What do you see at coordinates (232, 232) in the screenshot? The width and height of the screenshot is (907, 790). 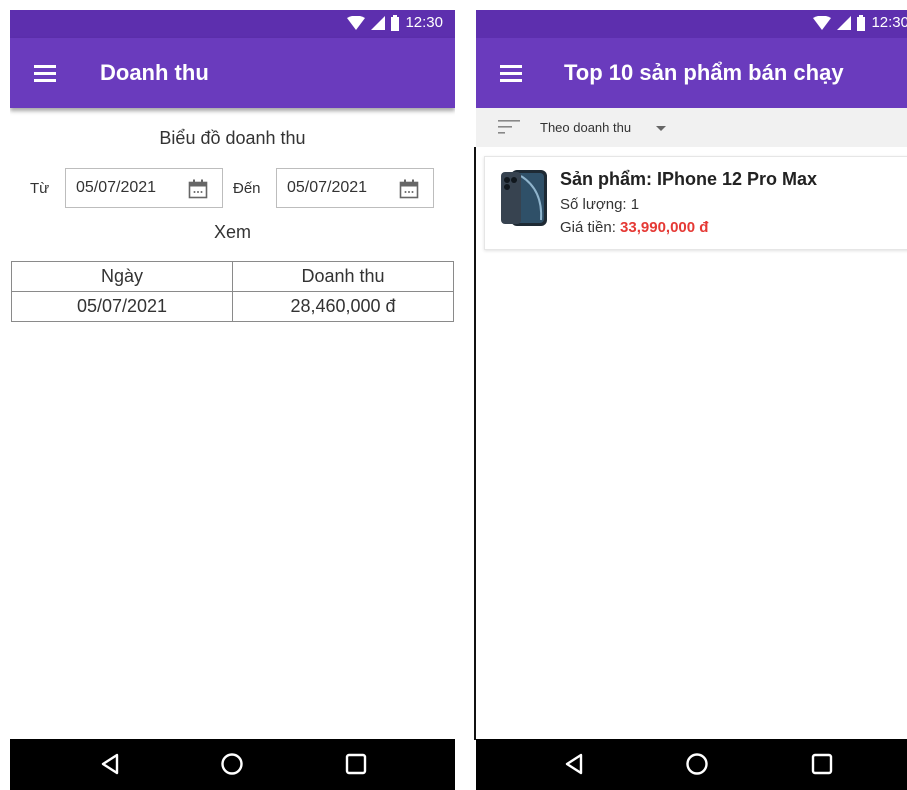 I see `view-button: Xem` at bounding box center [232, 232].